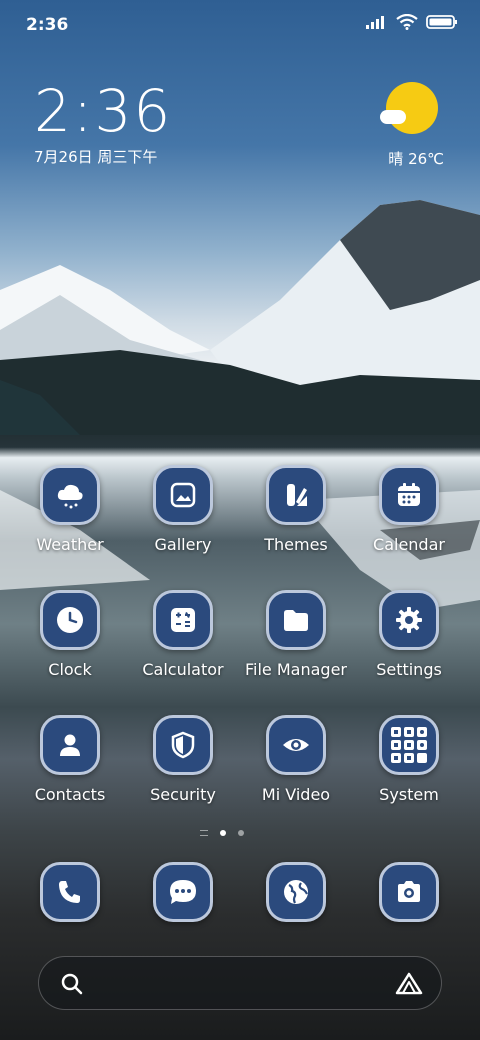  What do you see at coordinates (296, 495) in the screenshot?
I see `themes-icon` at bounding box center [296, 495].